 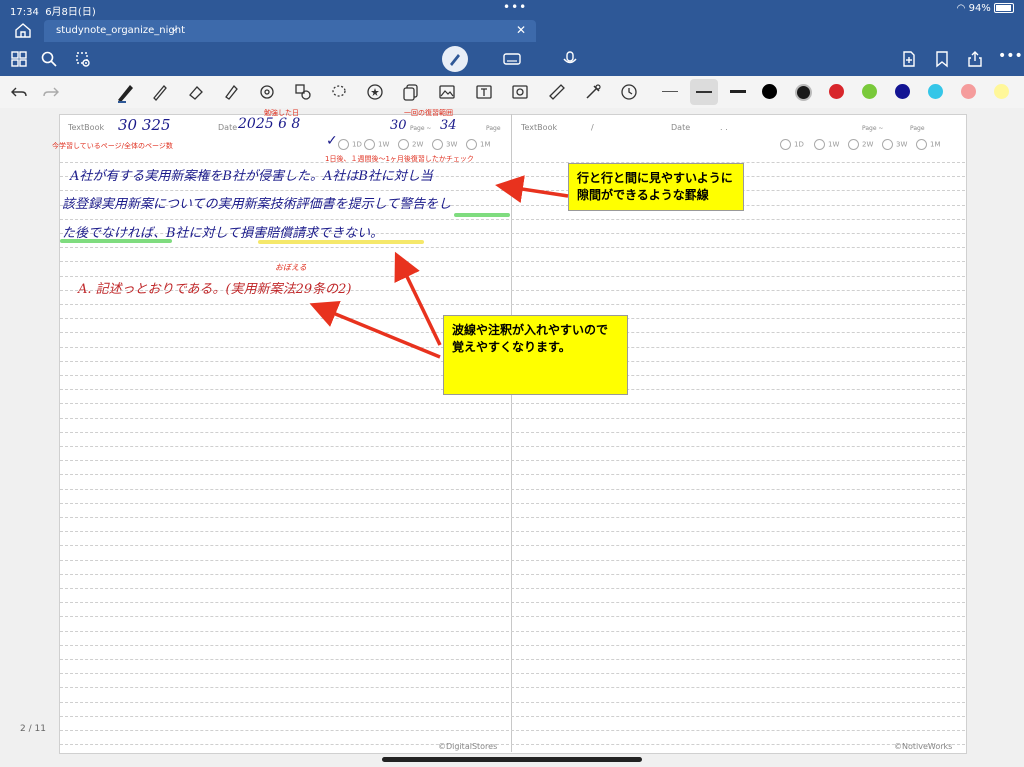 I want to click on right-date-label: Date, so click(x=681, y=127).